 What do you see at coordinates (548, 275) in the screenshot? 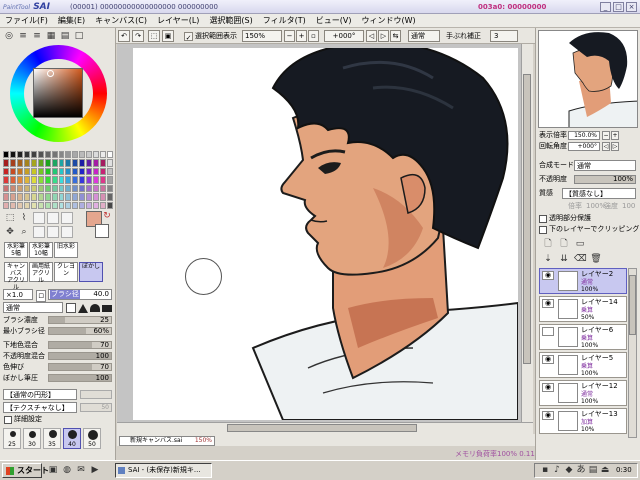
I see `visibility-eye-icon: ◉` at bounding box center [548, 275].